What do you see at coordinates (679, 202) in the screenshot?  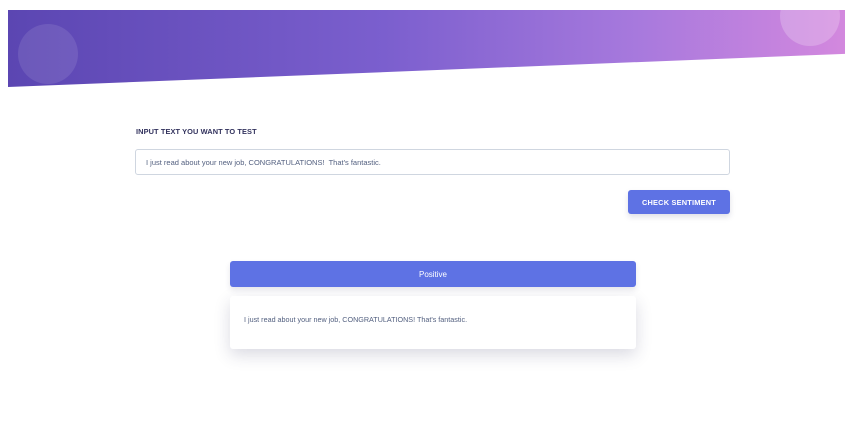 I see `check-sentiment-button: CHECK SENTIMENT` at bounding box center [679, 202].